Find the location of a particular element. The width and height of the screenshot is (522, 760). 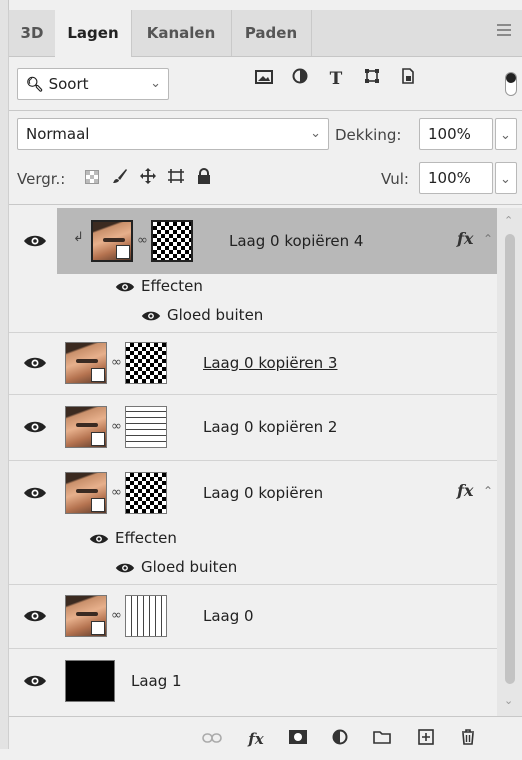

add-layer-mask-icon is located at coordinates (298, 739).